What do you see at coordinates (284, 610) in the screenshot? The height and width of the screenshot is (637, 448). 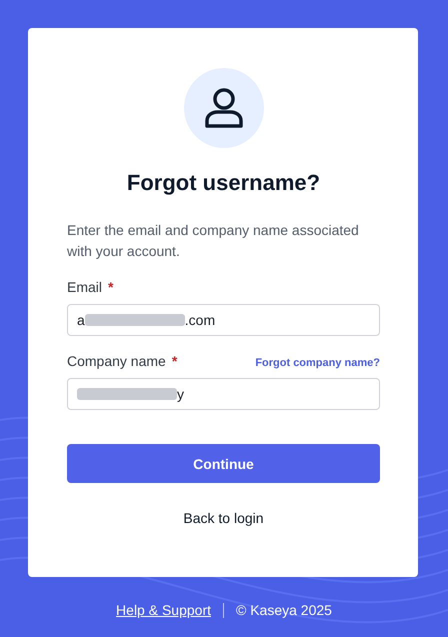 I see `copyright: © Kaseya 2025` at bounding box center [284, 610].